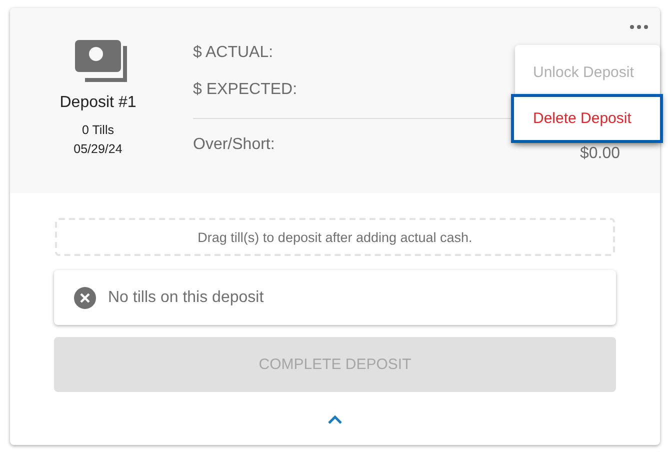 This screenshot has width=670, height=458. Describe the element at coordinates (233, 53) in the screenshot. I see `total-label: $ ACTUAL:` at that location.